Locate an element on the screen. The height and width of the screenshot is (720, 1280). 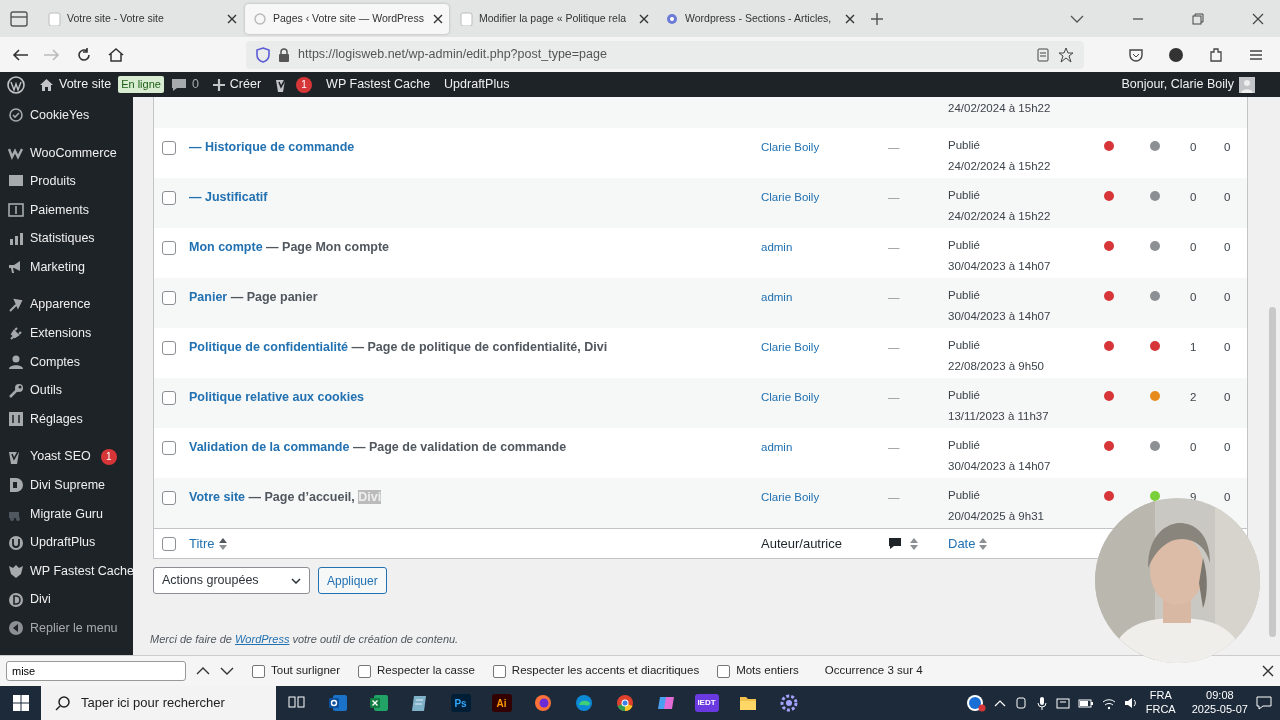
chrome-icon is located at coordinates (624, 703).